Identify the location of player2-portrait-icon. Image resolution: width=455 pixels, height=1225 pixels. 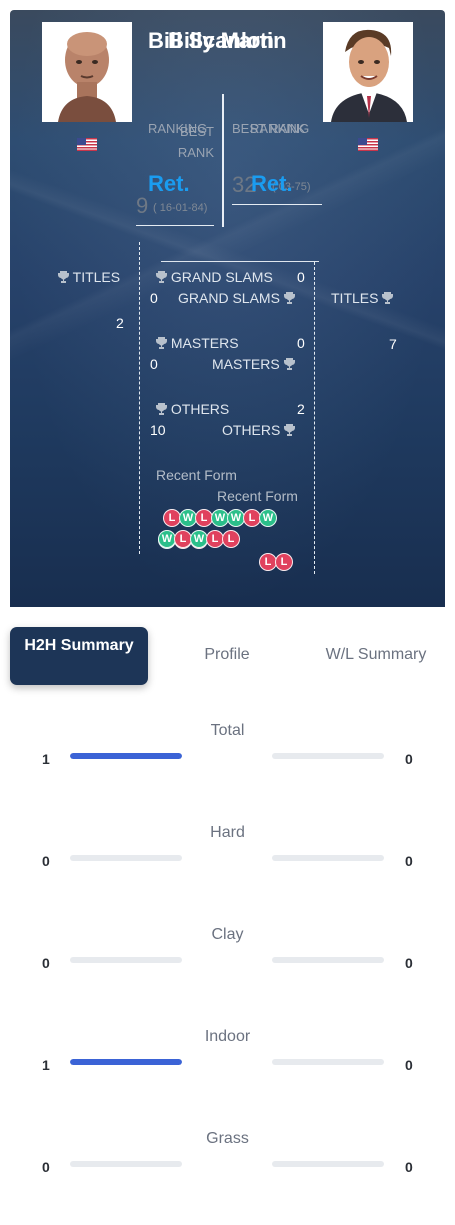
(368, 72).